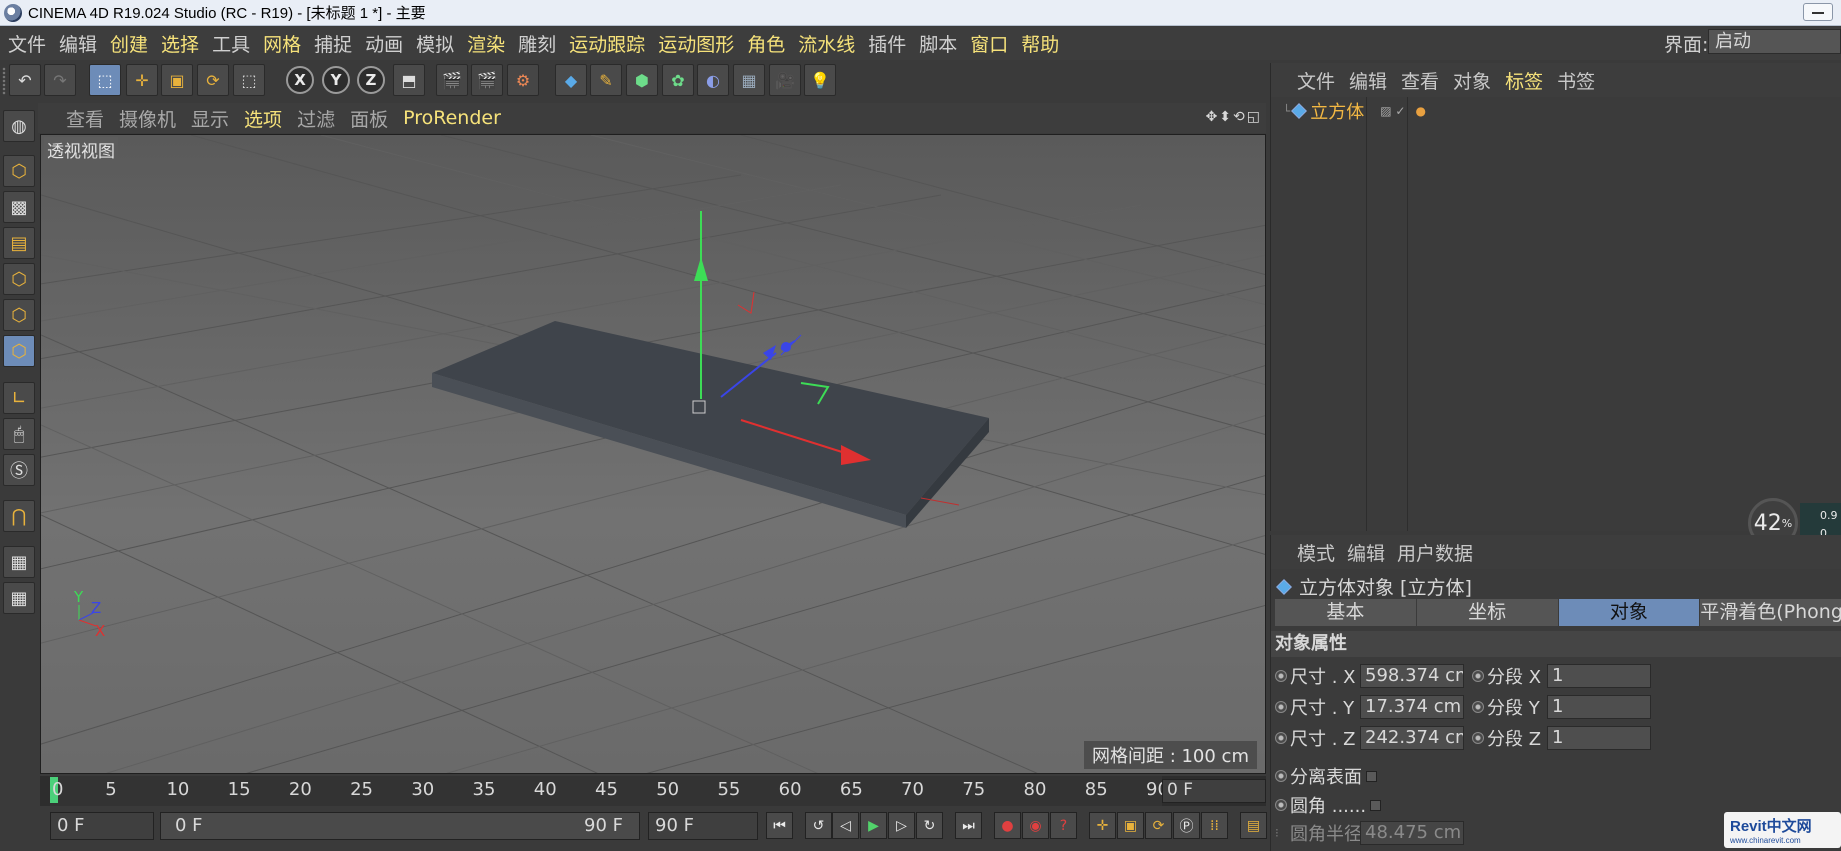 Image resolution: width=1841 pixels, height=851 pixels. Describe the element at coordinates (19, 398) in the screenshot. I see `axis-mode-icon: ∟` at that location.